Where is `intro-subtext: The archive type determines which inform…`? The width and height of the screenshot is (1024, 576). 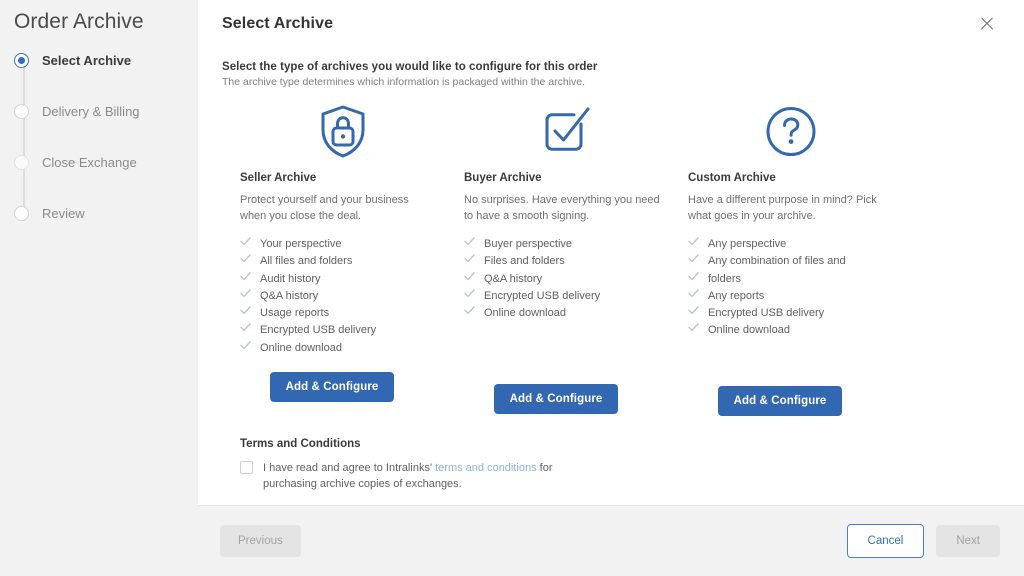 intro-subtext: The archive type determines which inform… is located at coordinates (404, 82).